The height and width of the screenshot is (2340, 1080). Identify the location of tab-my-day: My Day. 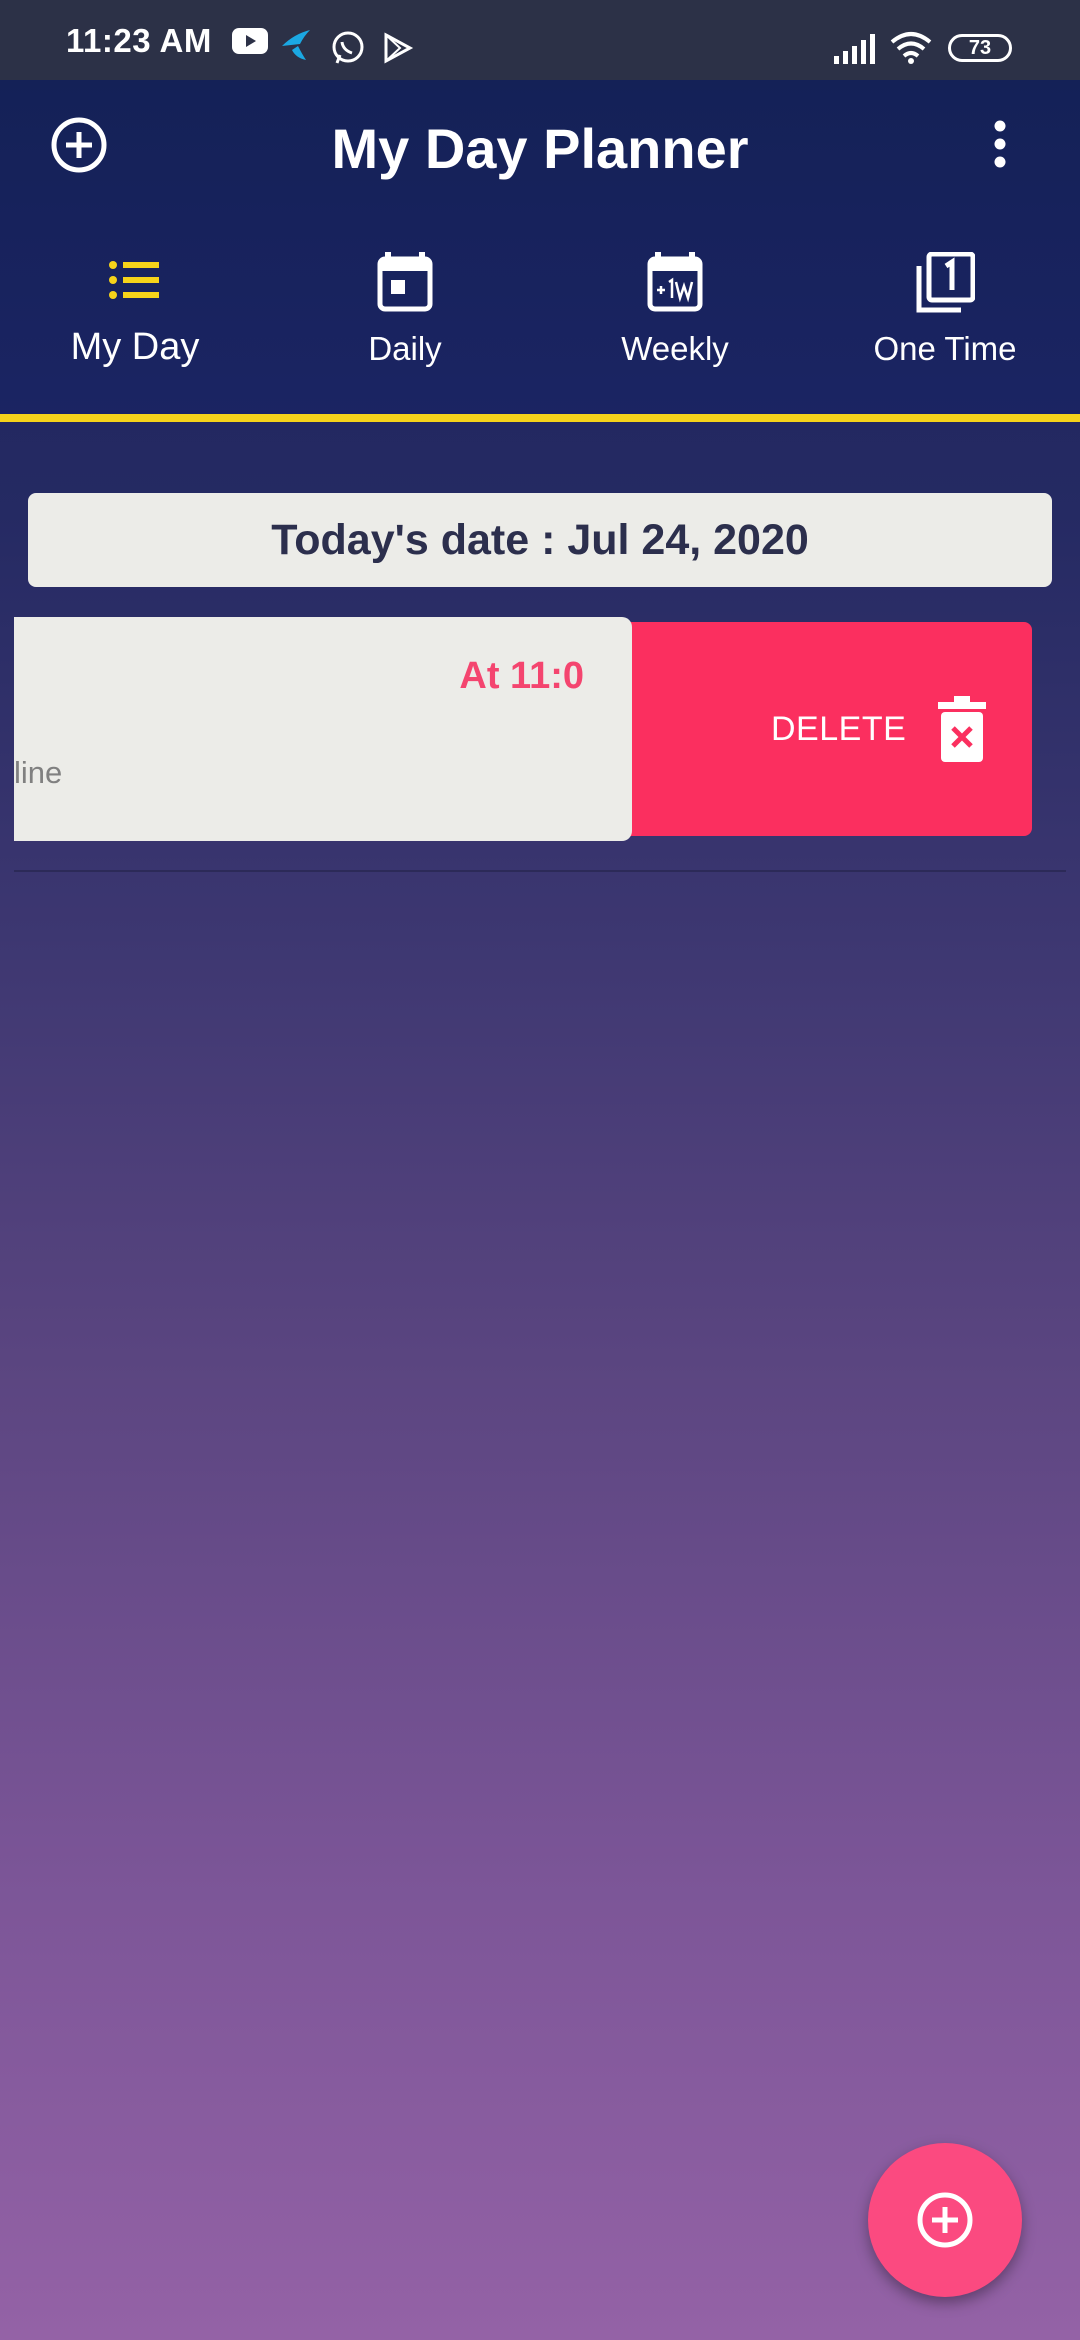
(135, 337).